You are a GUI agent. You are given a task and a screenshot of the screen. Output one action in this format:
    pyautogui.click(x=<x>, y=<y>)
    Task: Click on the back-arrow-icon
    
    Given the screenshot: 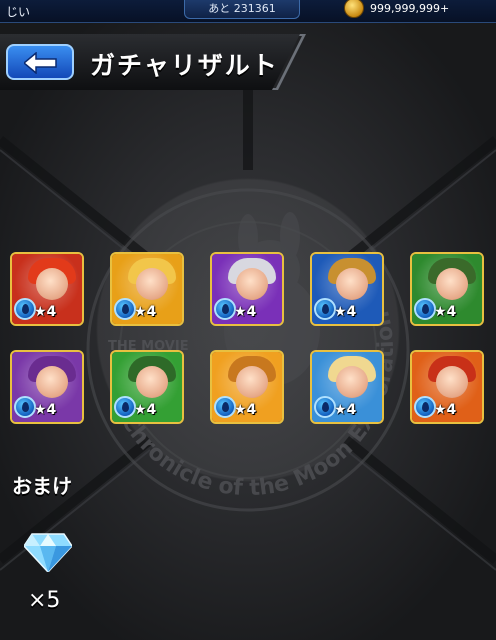 What is the action you would take?
    pyautogui.click(x=40, y=63)
    